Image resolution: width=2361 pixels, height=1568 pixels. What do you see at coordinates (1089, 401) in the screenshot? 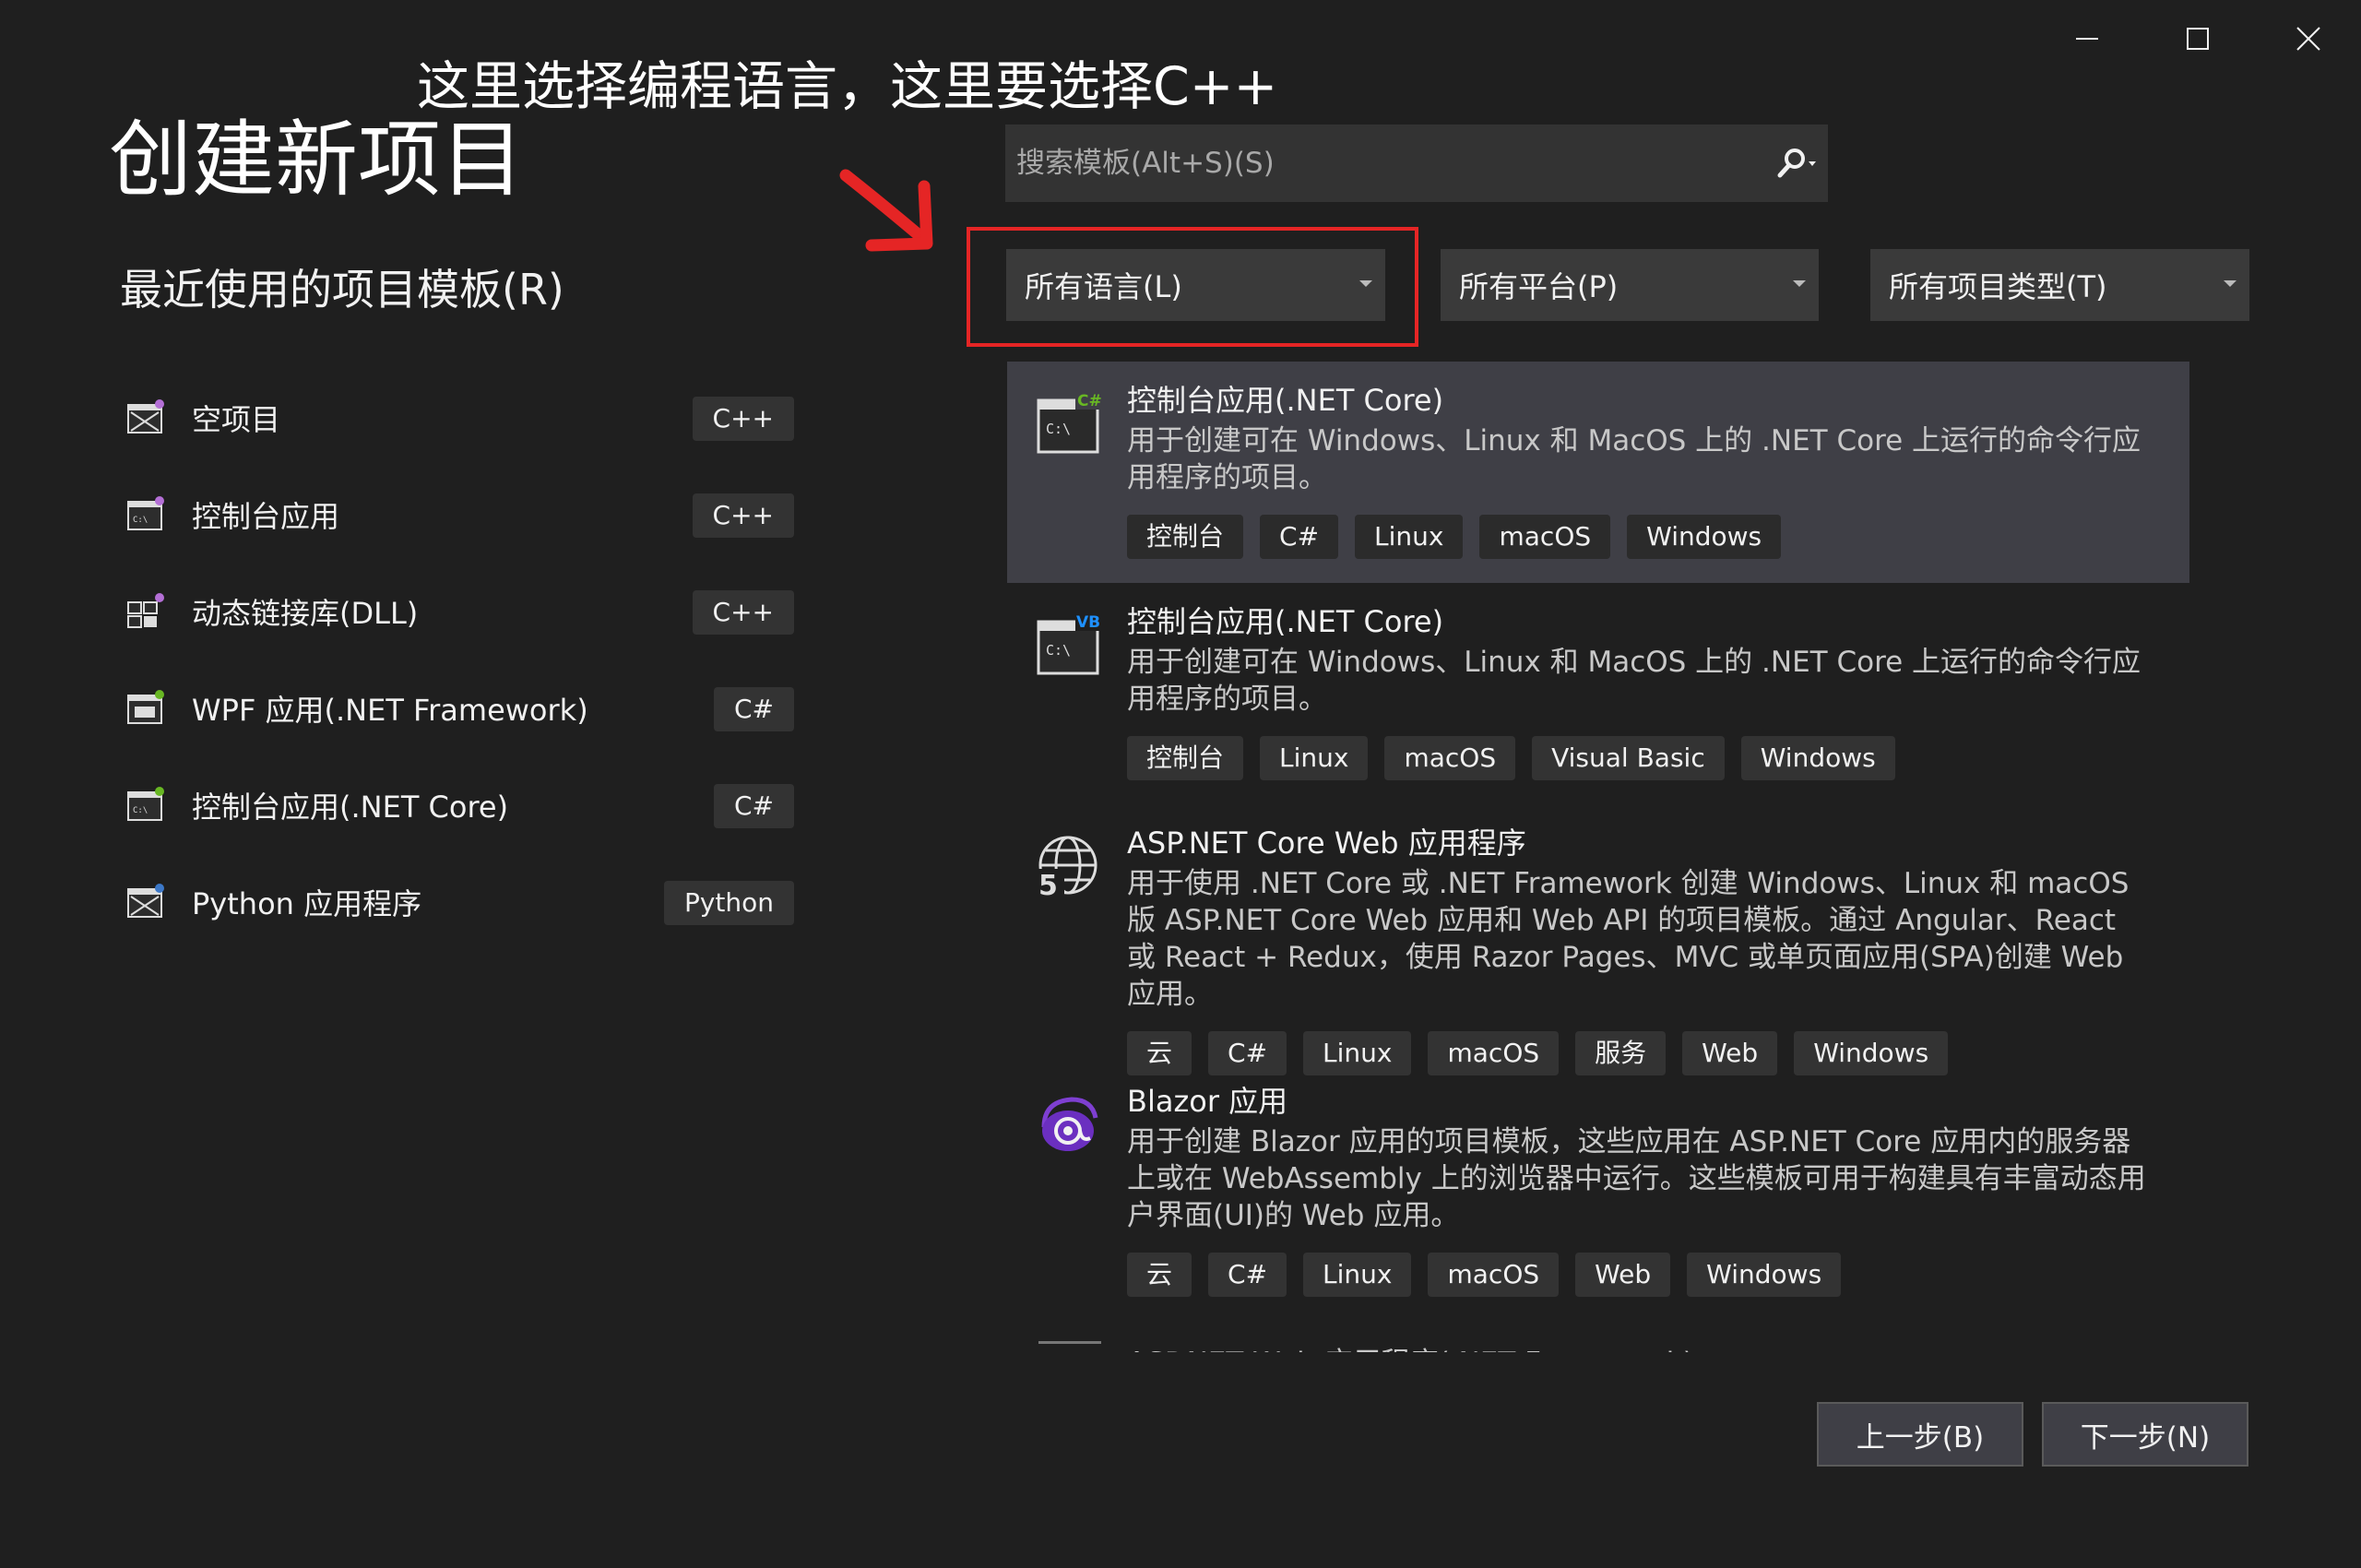
I see `template-badge: C#` at bounding box center [1089, 401].